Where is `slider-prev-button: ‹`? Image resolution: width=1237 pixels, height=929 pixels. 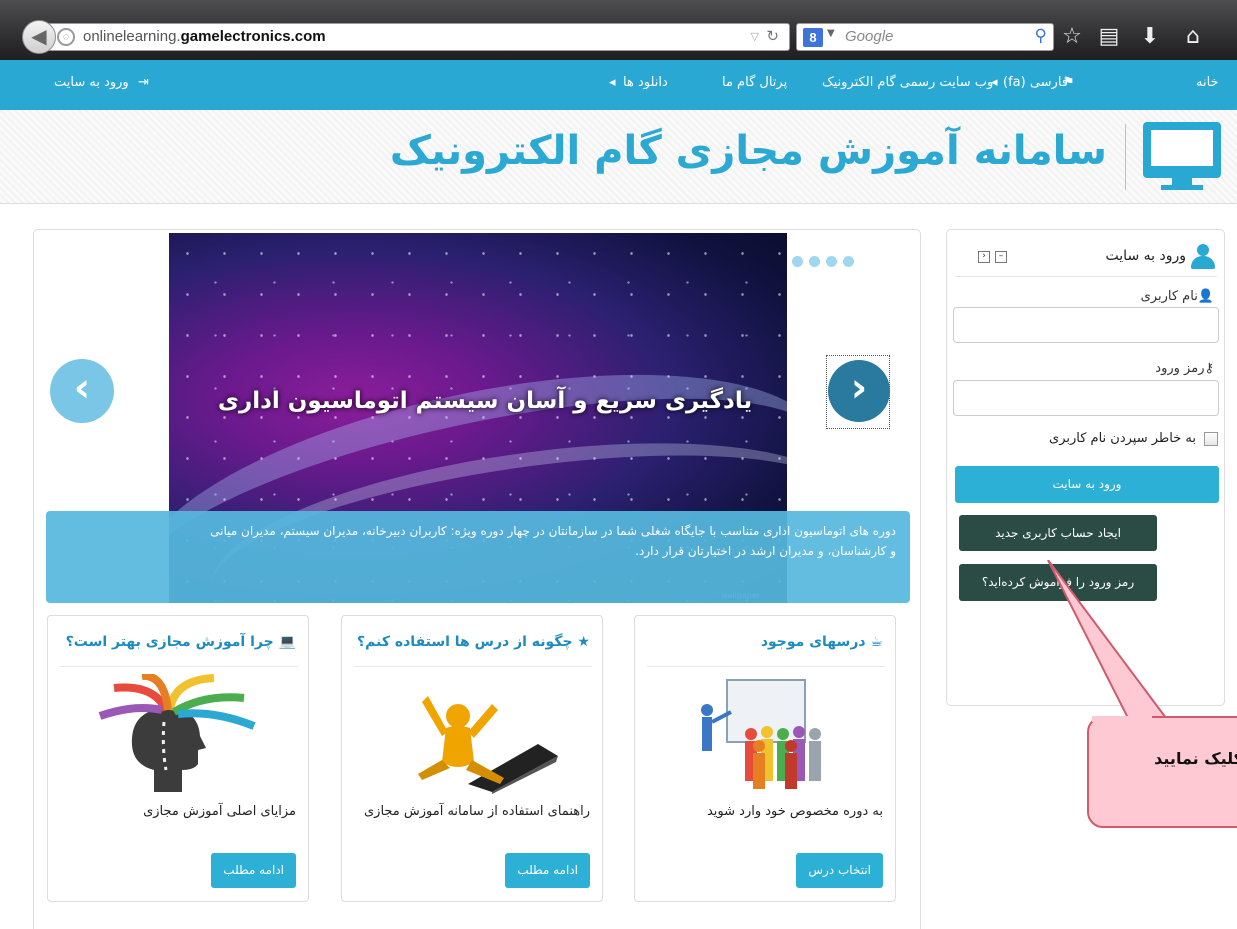
slider-prev-button: ‹ is located at coordinates (82, 391).